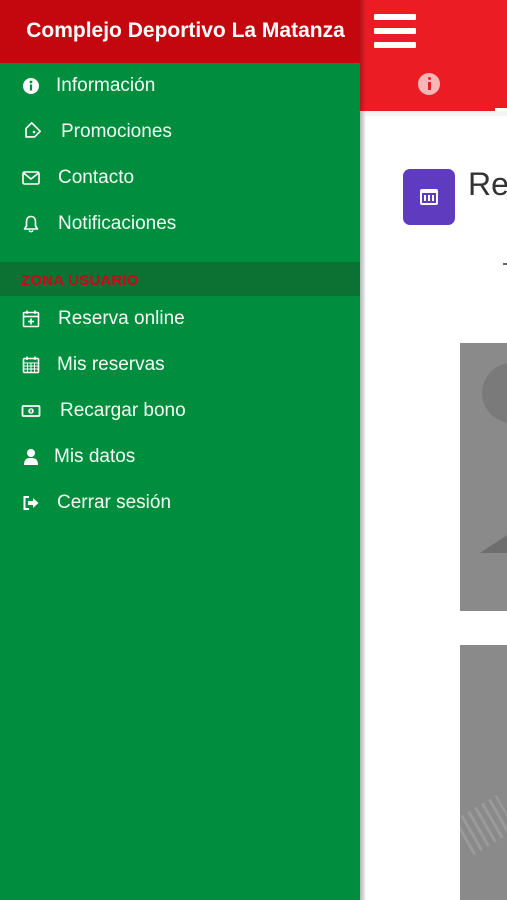  I want to click on menu-item-mis-reservas: Mis reservas, so click(180, 365).